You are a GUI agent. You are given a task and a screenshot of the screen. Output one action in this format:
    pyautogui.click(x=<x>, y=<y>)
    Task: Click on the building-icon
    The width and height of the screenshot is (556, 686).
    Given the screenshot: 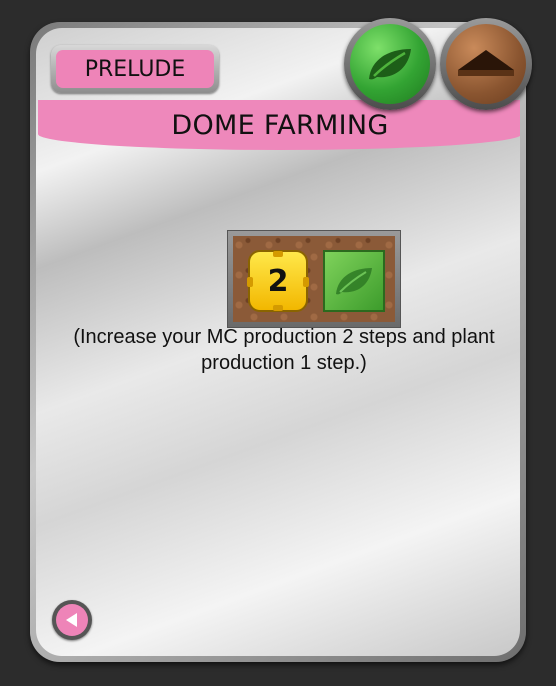 What is the action you would take?
    pyautogui.click(x=486, y=63)
    